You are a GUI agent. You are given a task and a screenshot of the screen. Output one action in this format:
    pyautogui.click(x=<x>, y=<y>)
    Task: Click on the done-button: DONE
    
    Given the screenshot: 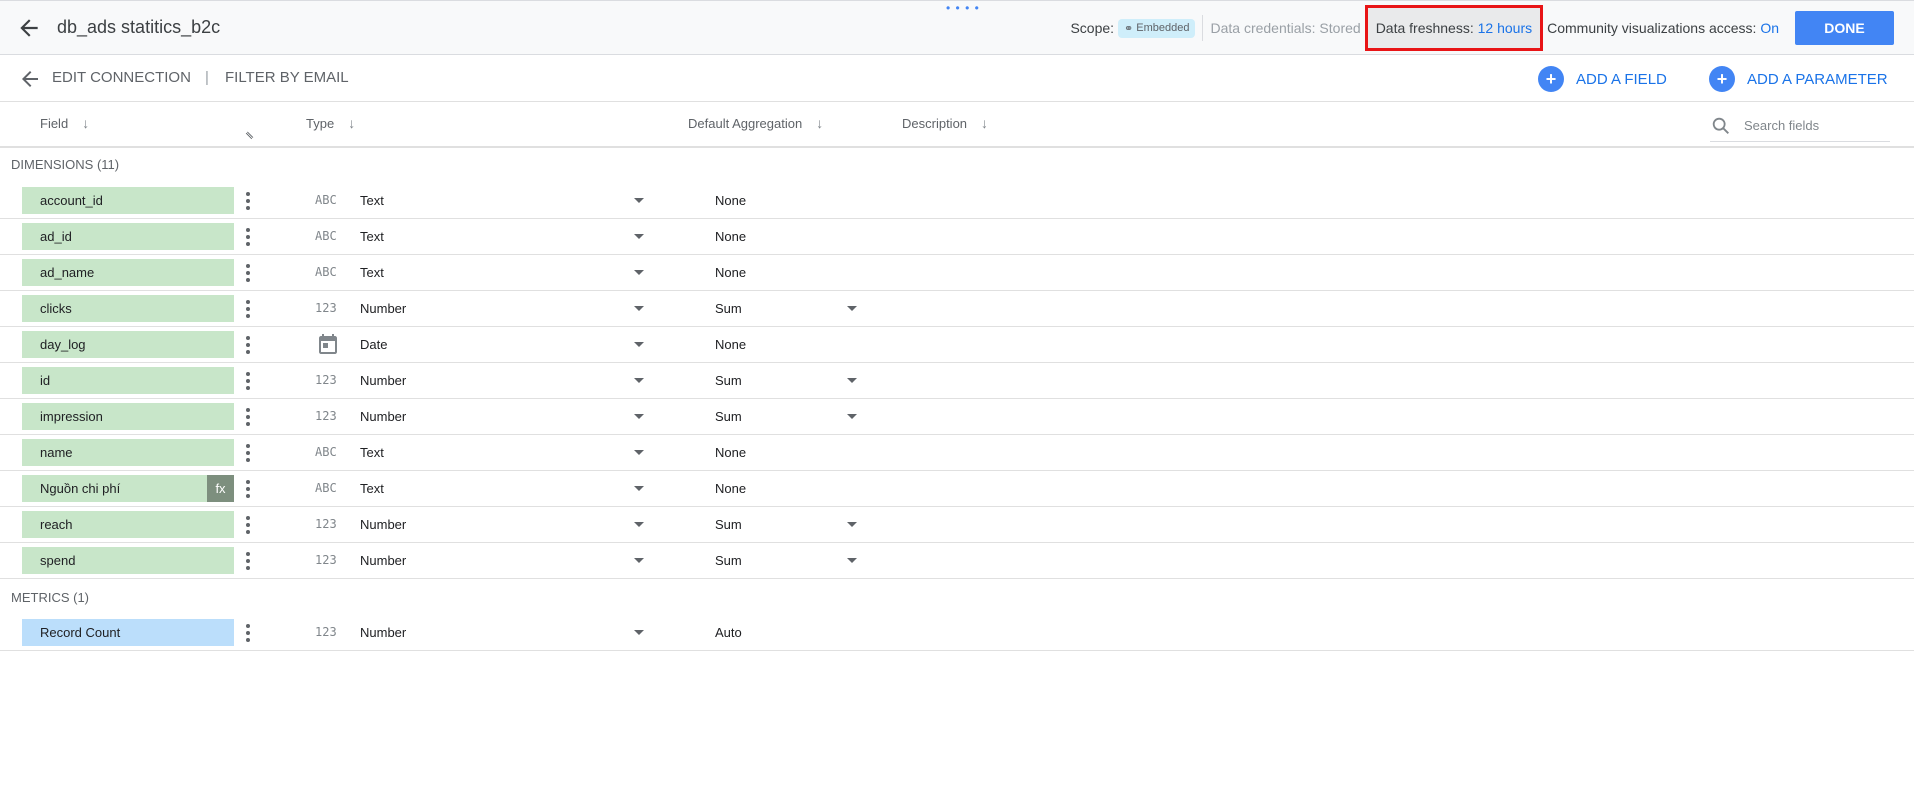 What is the action you would take?
    pyautogui.click(x=1844, y=28)
    